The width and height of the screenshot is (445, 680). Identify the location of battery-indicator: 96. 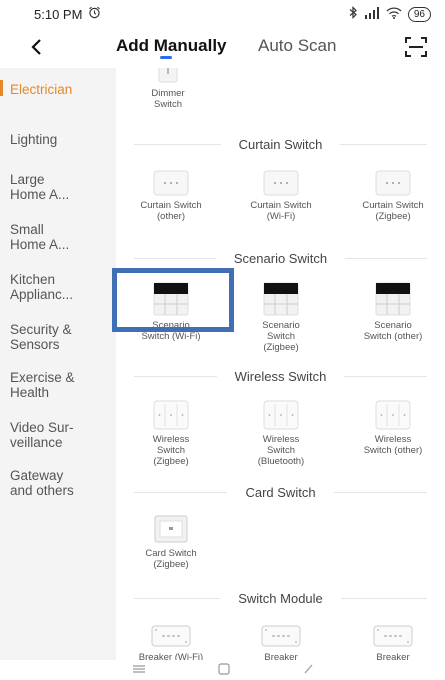
(419, 14).